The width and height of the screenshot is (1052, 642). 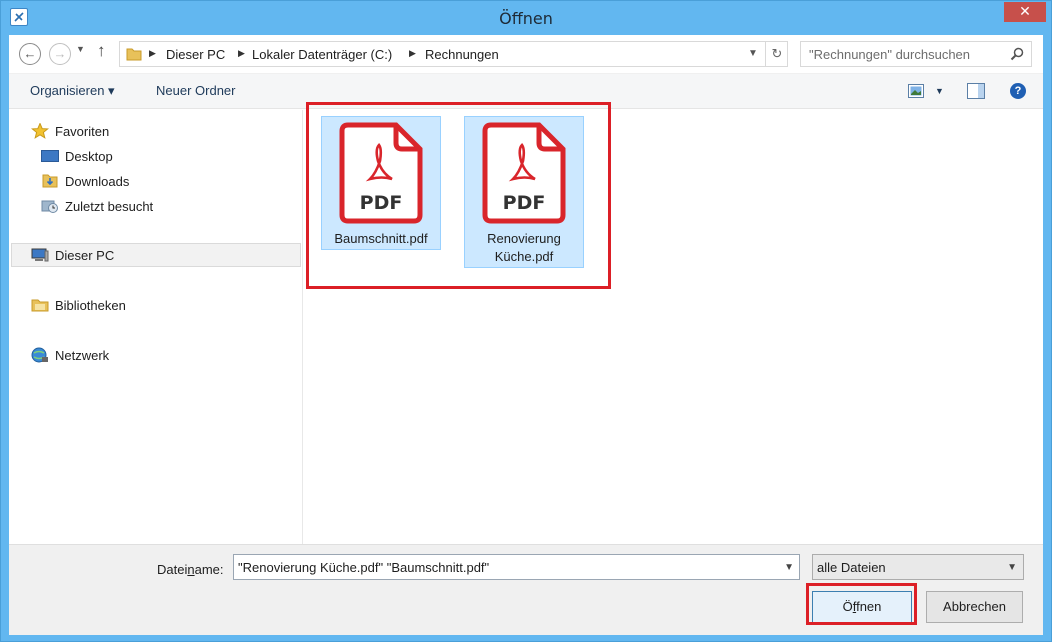 What do you see at coordinates (82, 131) in the screenshot?
I see `nav-label: Favoriten` at bounding box center [82, 131].